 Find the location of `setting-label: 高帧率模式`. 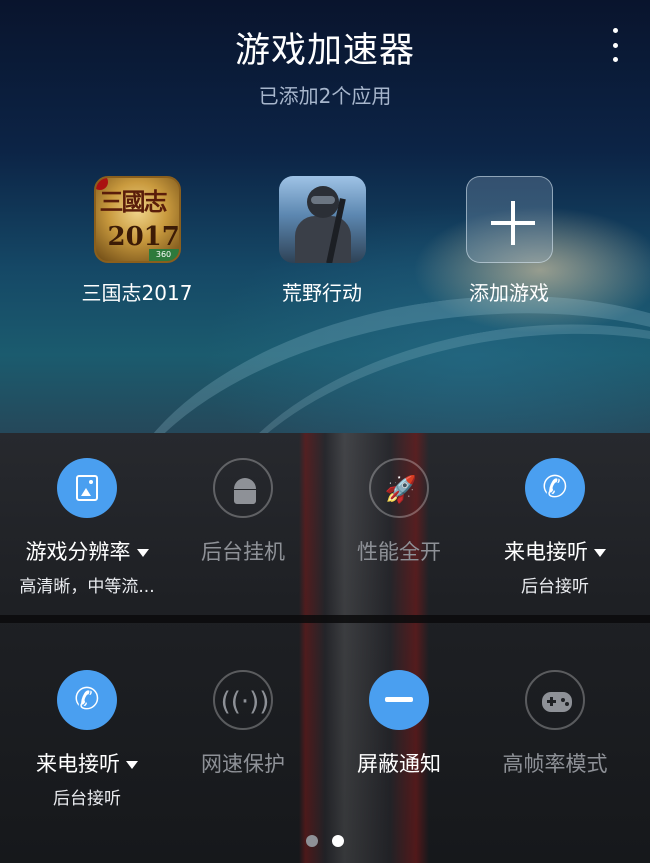

setting-label: 高帧率模式 is located at coordinates (555, 764).